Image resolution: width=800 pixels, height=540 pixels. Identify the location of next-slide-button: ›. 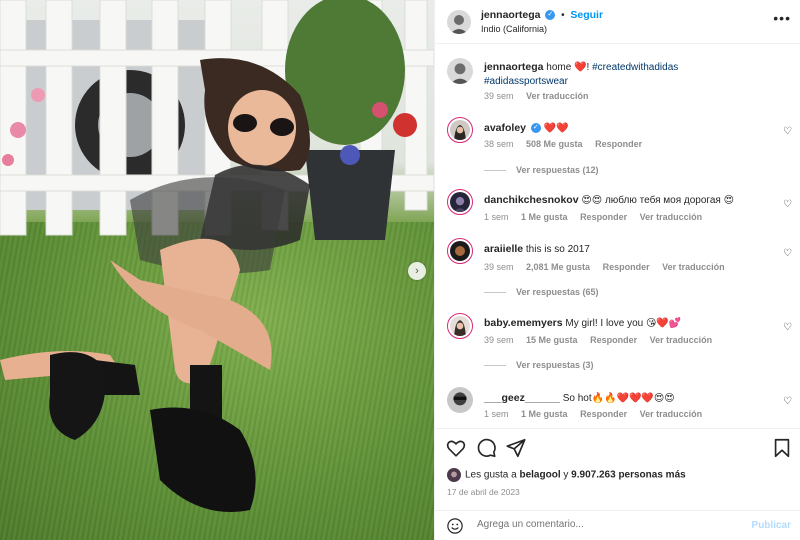
(417, 271).